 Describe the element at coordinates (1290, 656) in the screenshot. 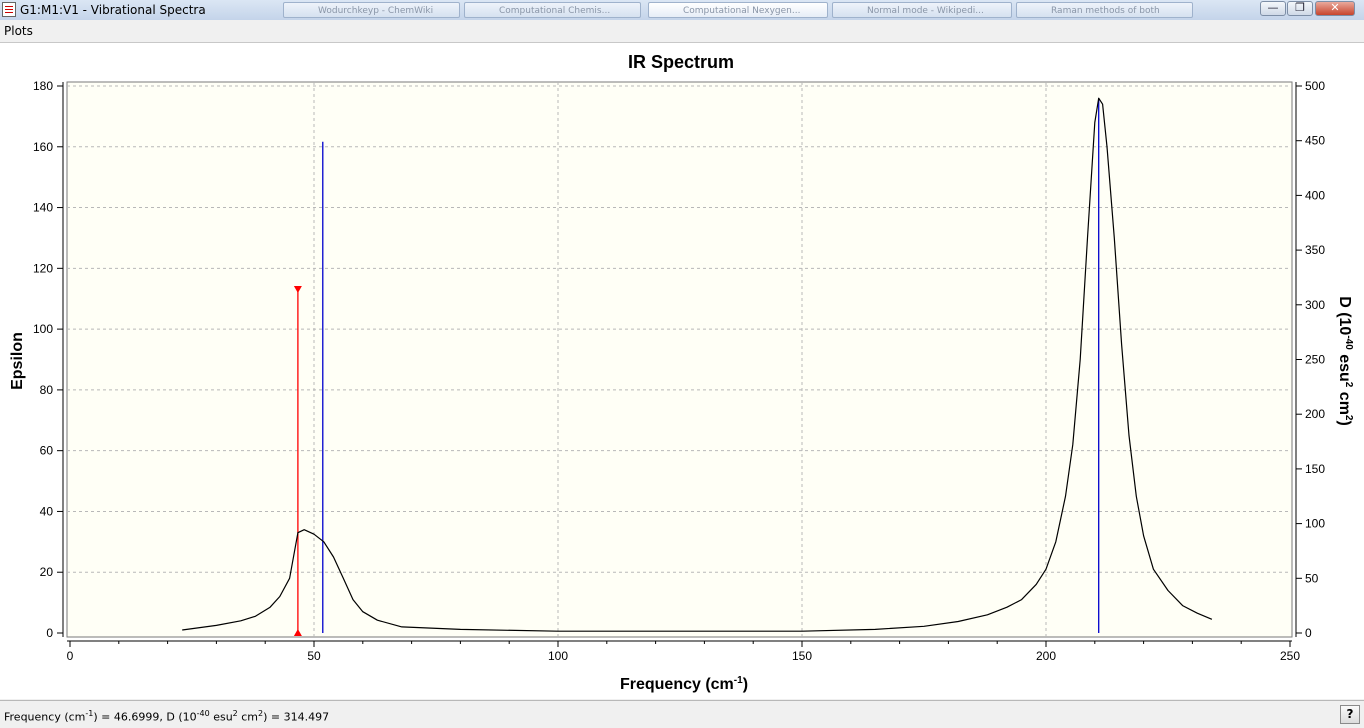

I see `x-tick-label: 250` at that location.